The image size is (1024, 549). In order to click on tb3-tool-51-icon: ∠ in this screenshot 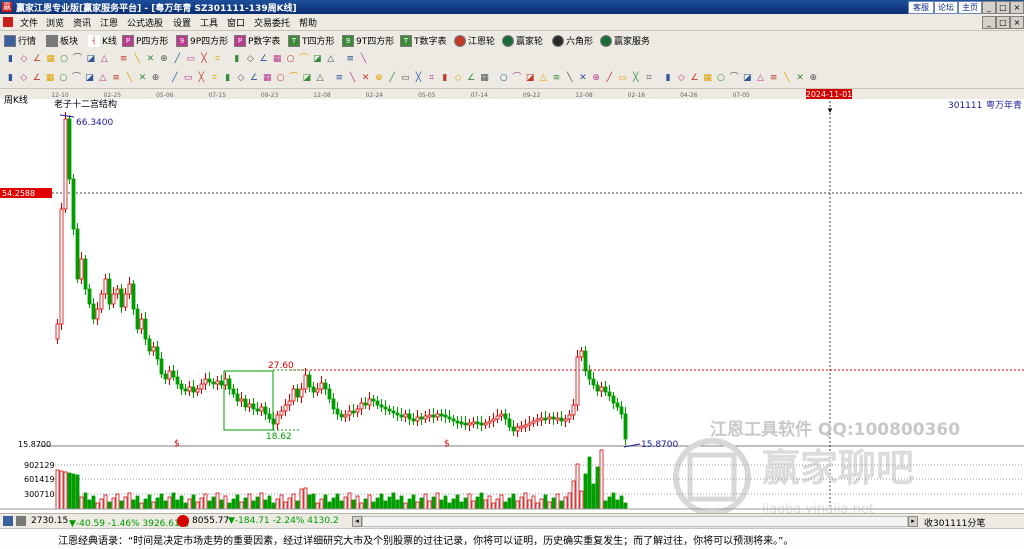, I will do `click(694, 78)`.